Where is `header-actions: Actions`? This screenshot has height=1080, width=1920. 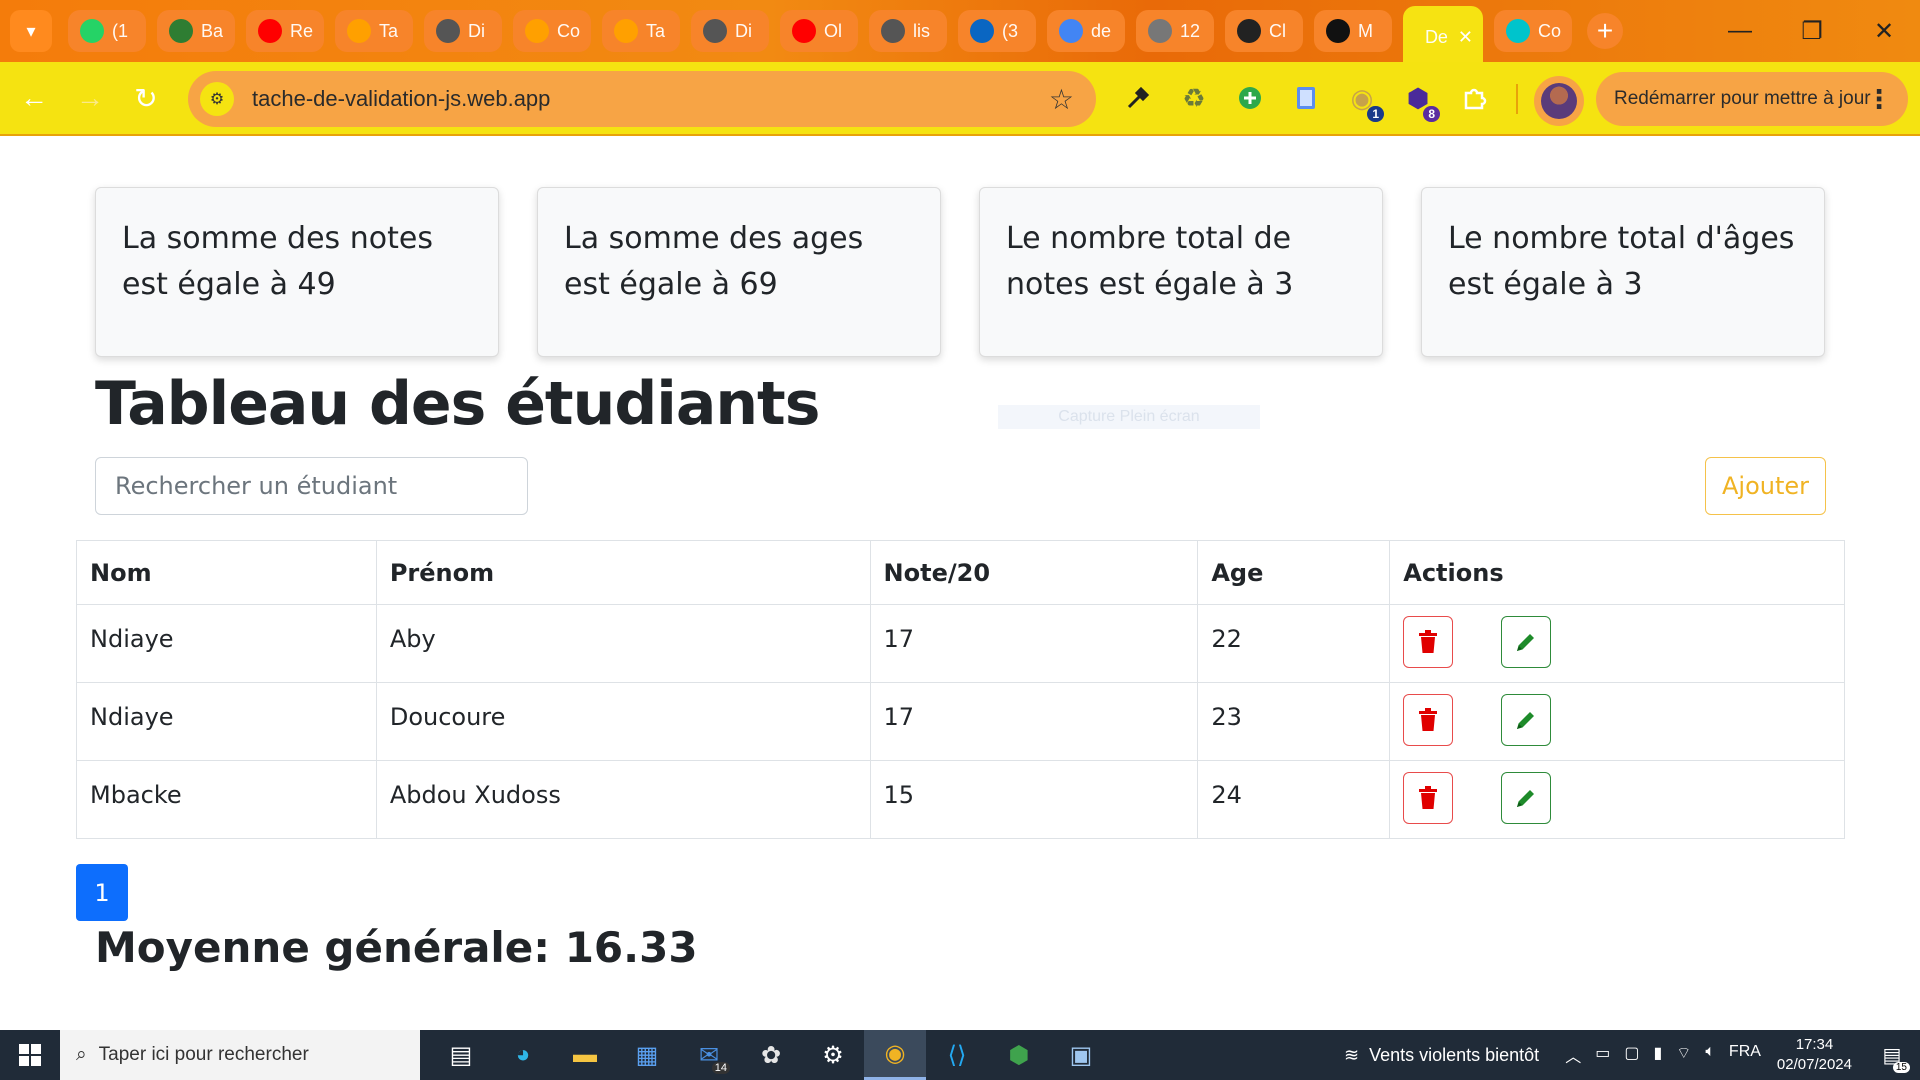
header-actions: Actions is located at coordinates (1617, 572).